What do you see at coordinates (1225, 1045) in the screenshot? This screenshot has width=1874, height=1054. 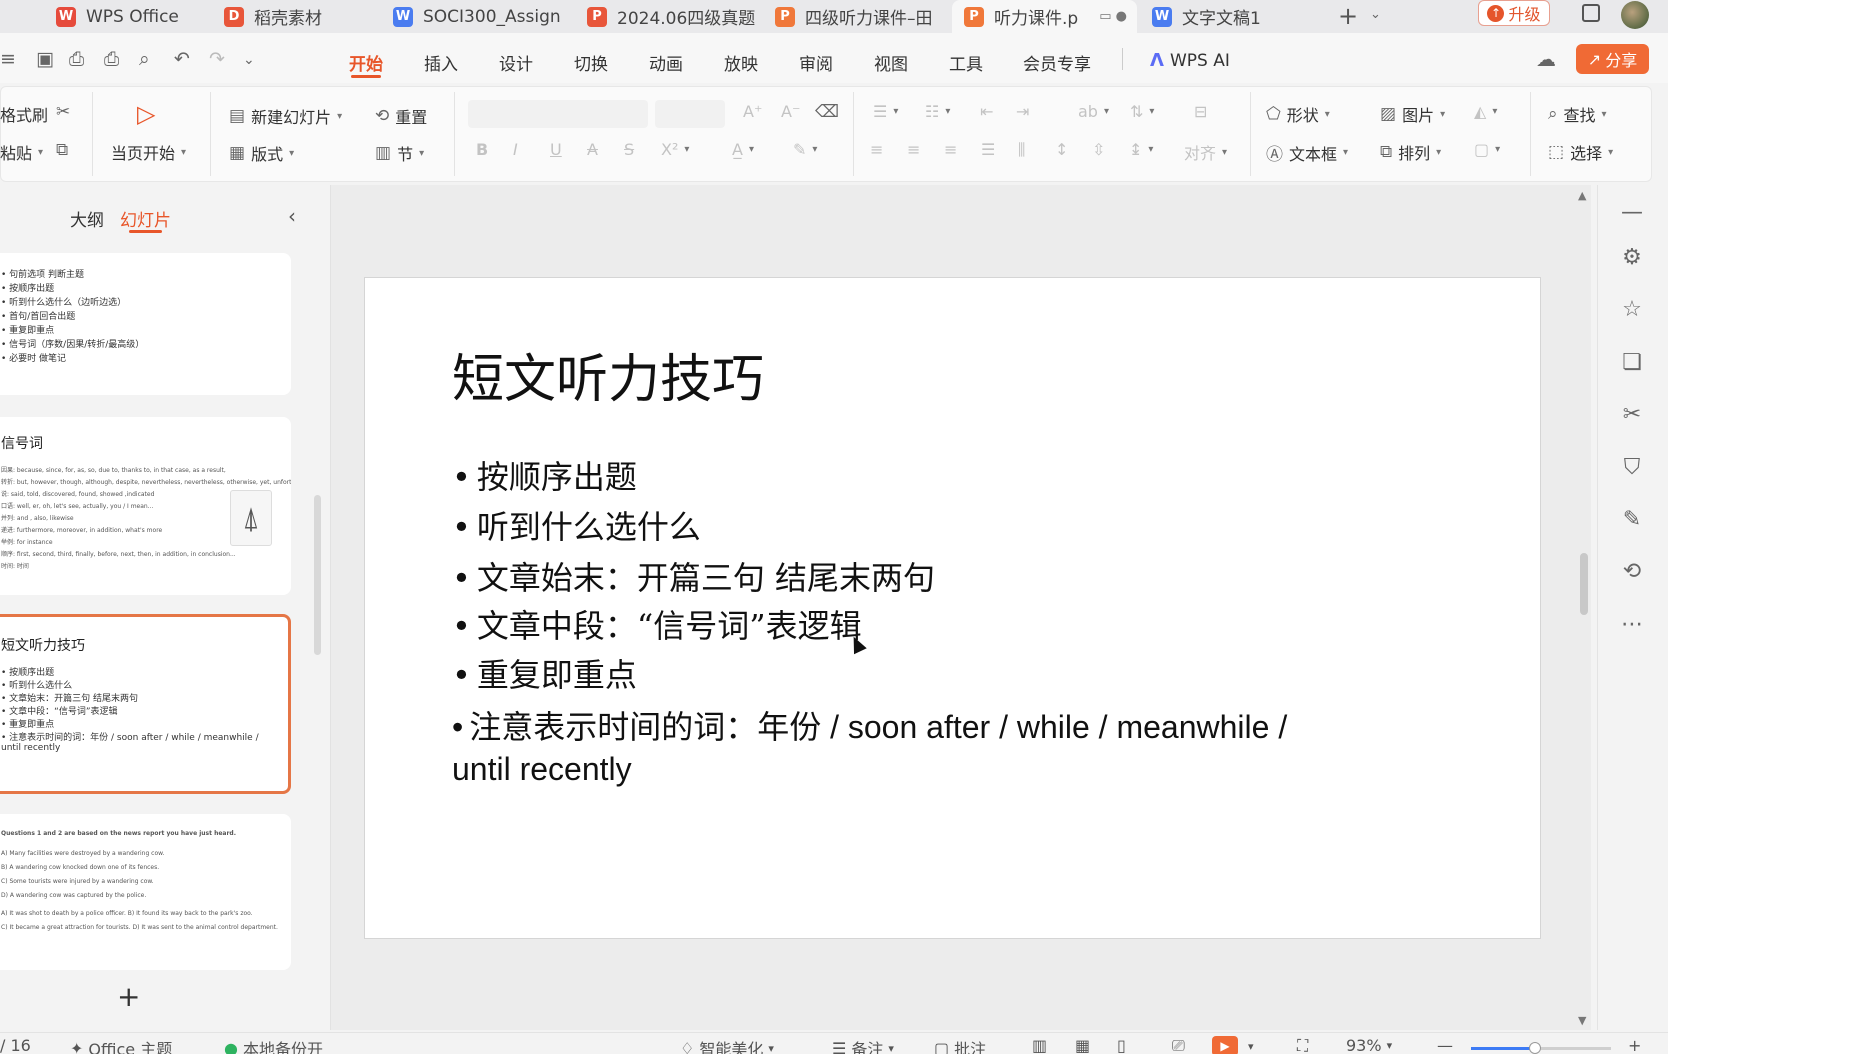 I see `play-slideshow-button: ▶` at bounding box center [1225, 1045].